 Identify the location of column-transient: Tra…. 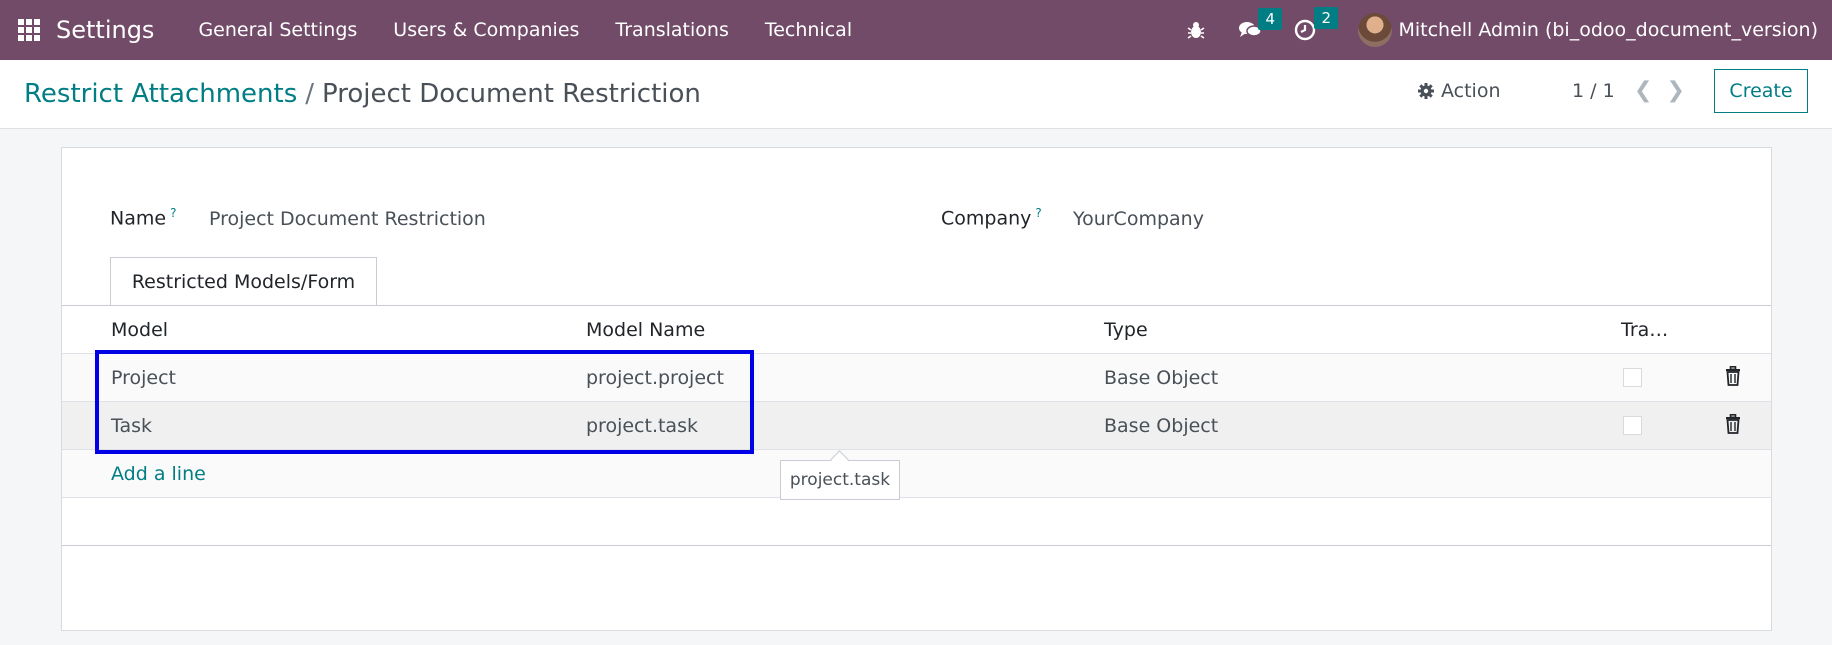
(1644, 330).